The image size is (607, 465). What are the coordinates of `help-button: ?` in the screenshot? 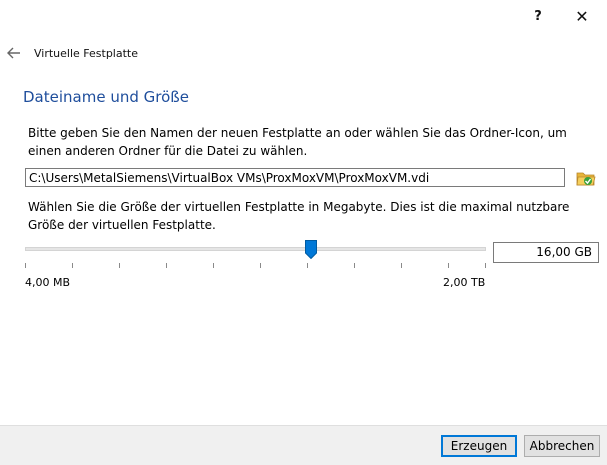 It's located at (538, 16).